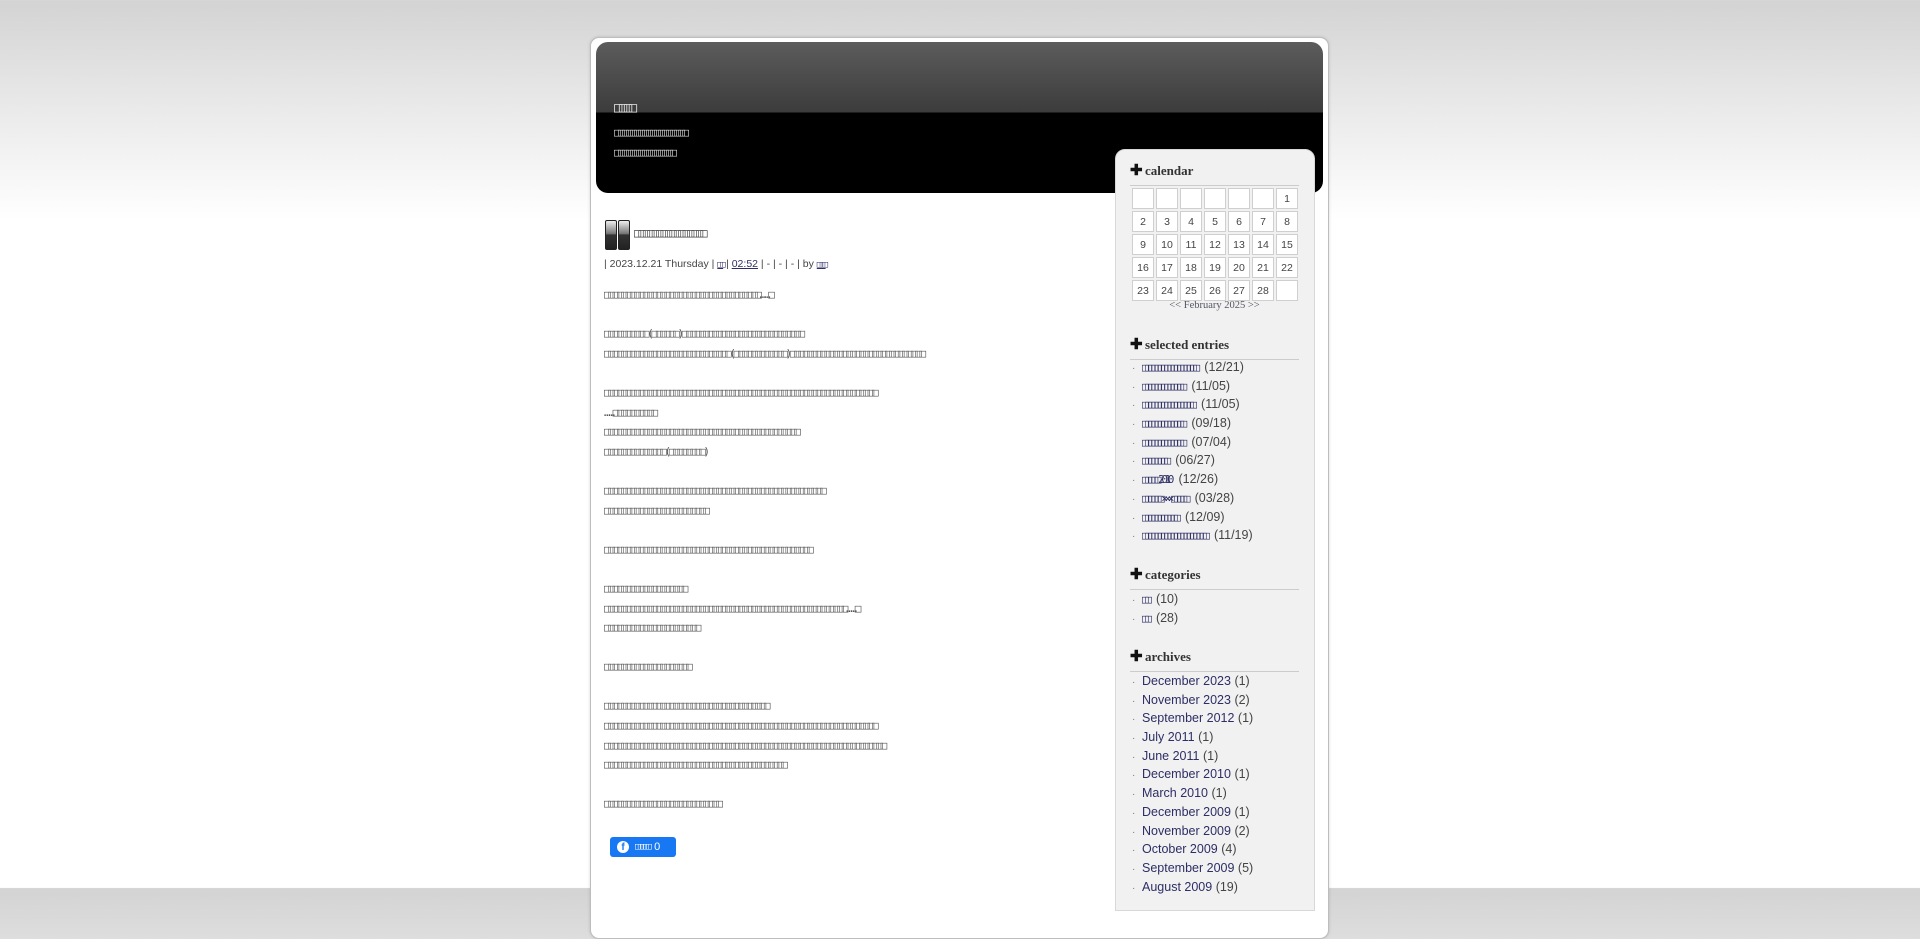 The width and height of the screenshot is (1920, 939). Describe the element at coordinates (1214, 173) in the screenshot. I see `calendar-heading: ✚ calendar` at that location.